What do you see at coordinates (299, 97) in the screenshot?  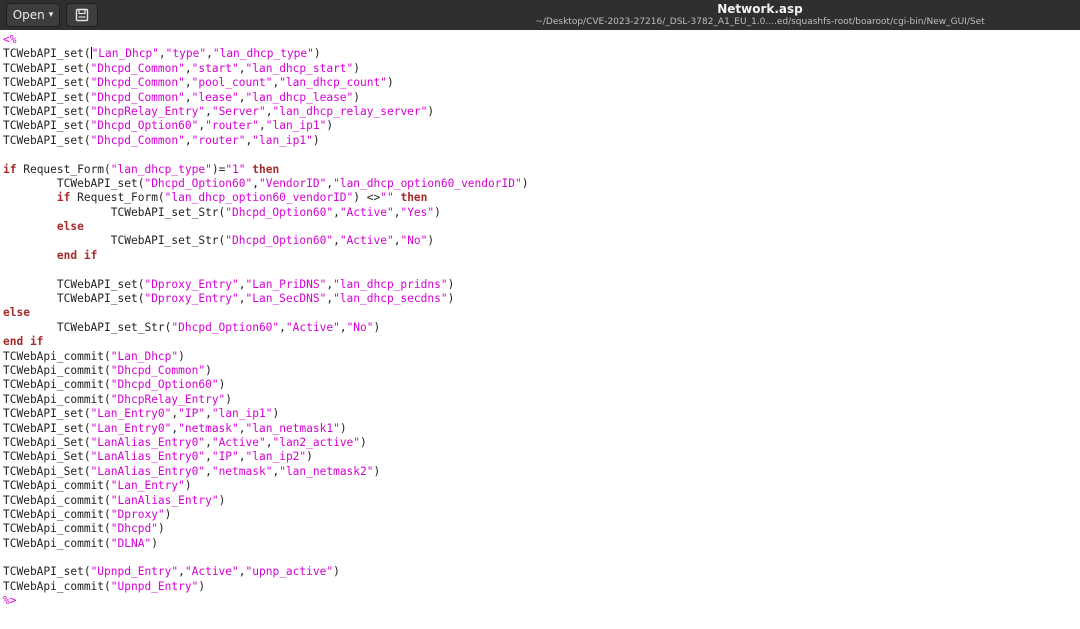 I see `code-string: "lan_dhcp_lease"` at bounding box center [299, 97].